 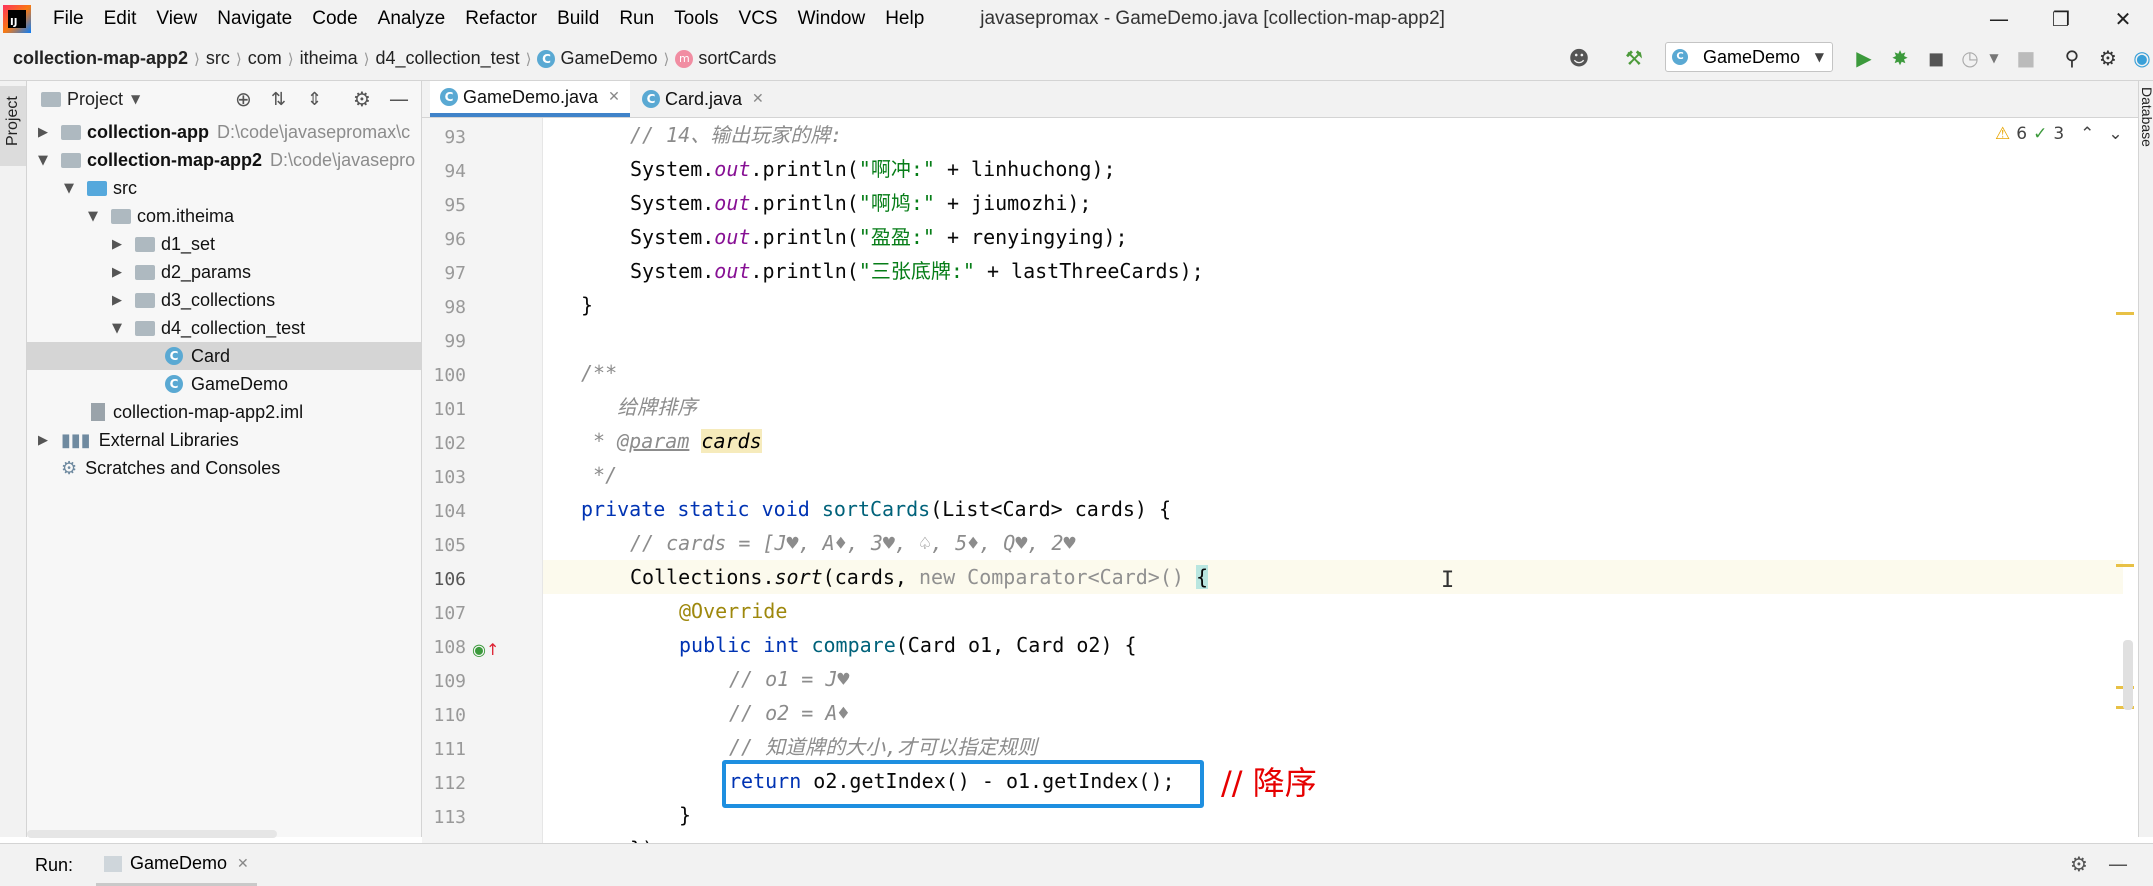 I want to click on tree-item-d1-set: ▶ d1_set, so click(x=224, y=244).